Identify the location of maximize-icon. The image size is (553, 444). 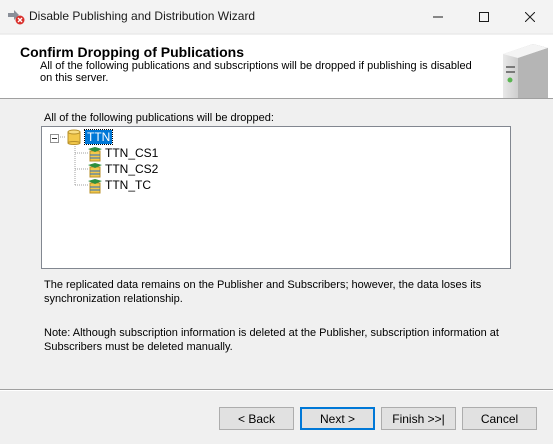
(484, 16).